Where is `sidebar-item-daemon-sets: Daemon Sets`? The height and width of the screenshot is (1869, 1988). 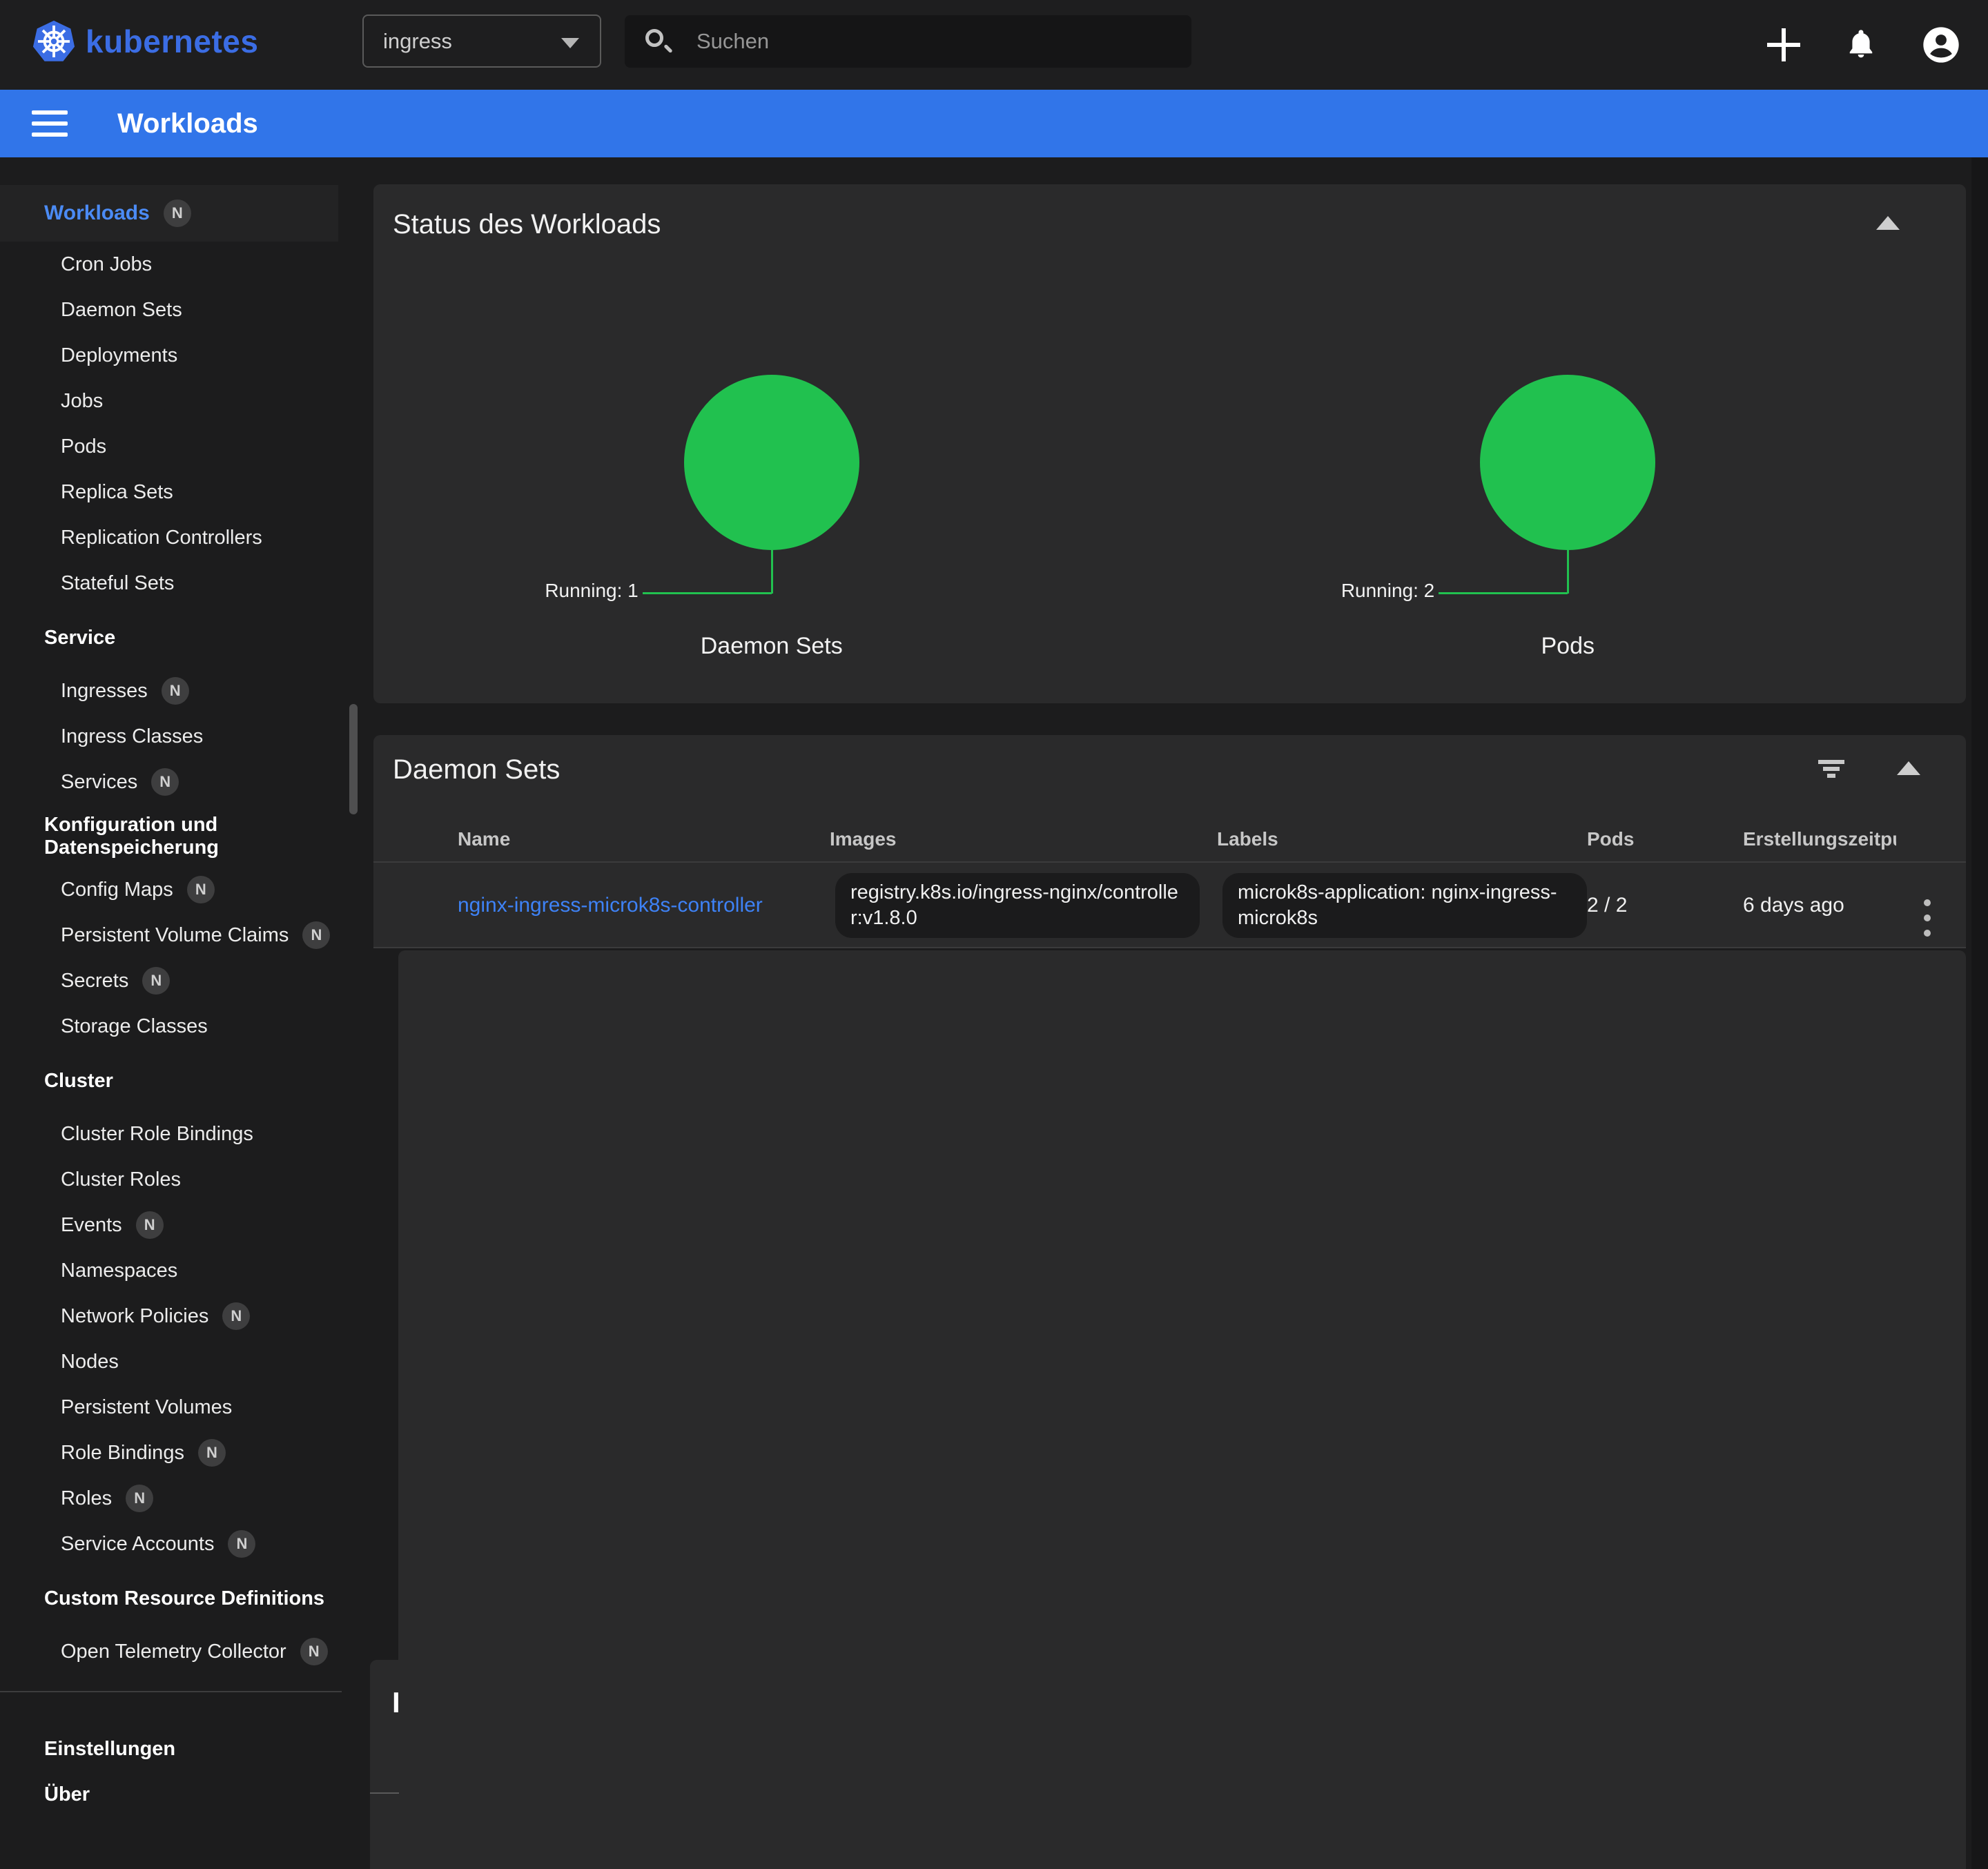
sidebar-item-daemon-sets: Daemon Sets is located at coordinates (174, 310).